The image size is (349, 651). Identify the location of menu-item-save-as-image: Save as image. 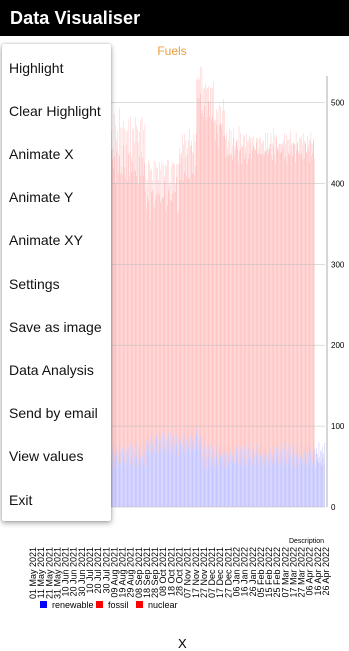
(56, 326).